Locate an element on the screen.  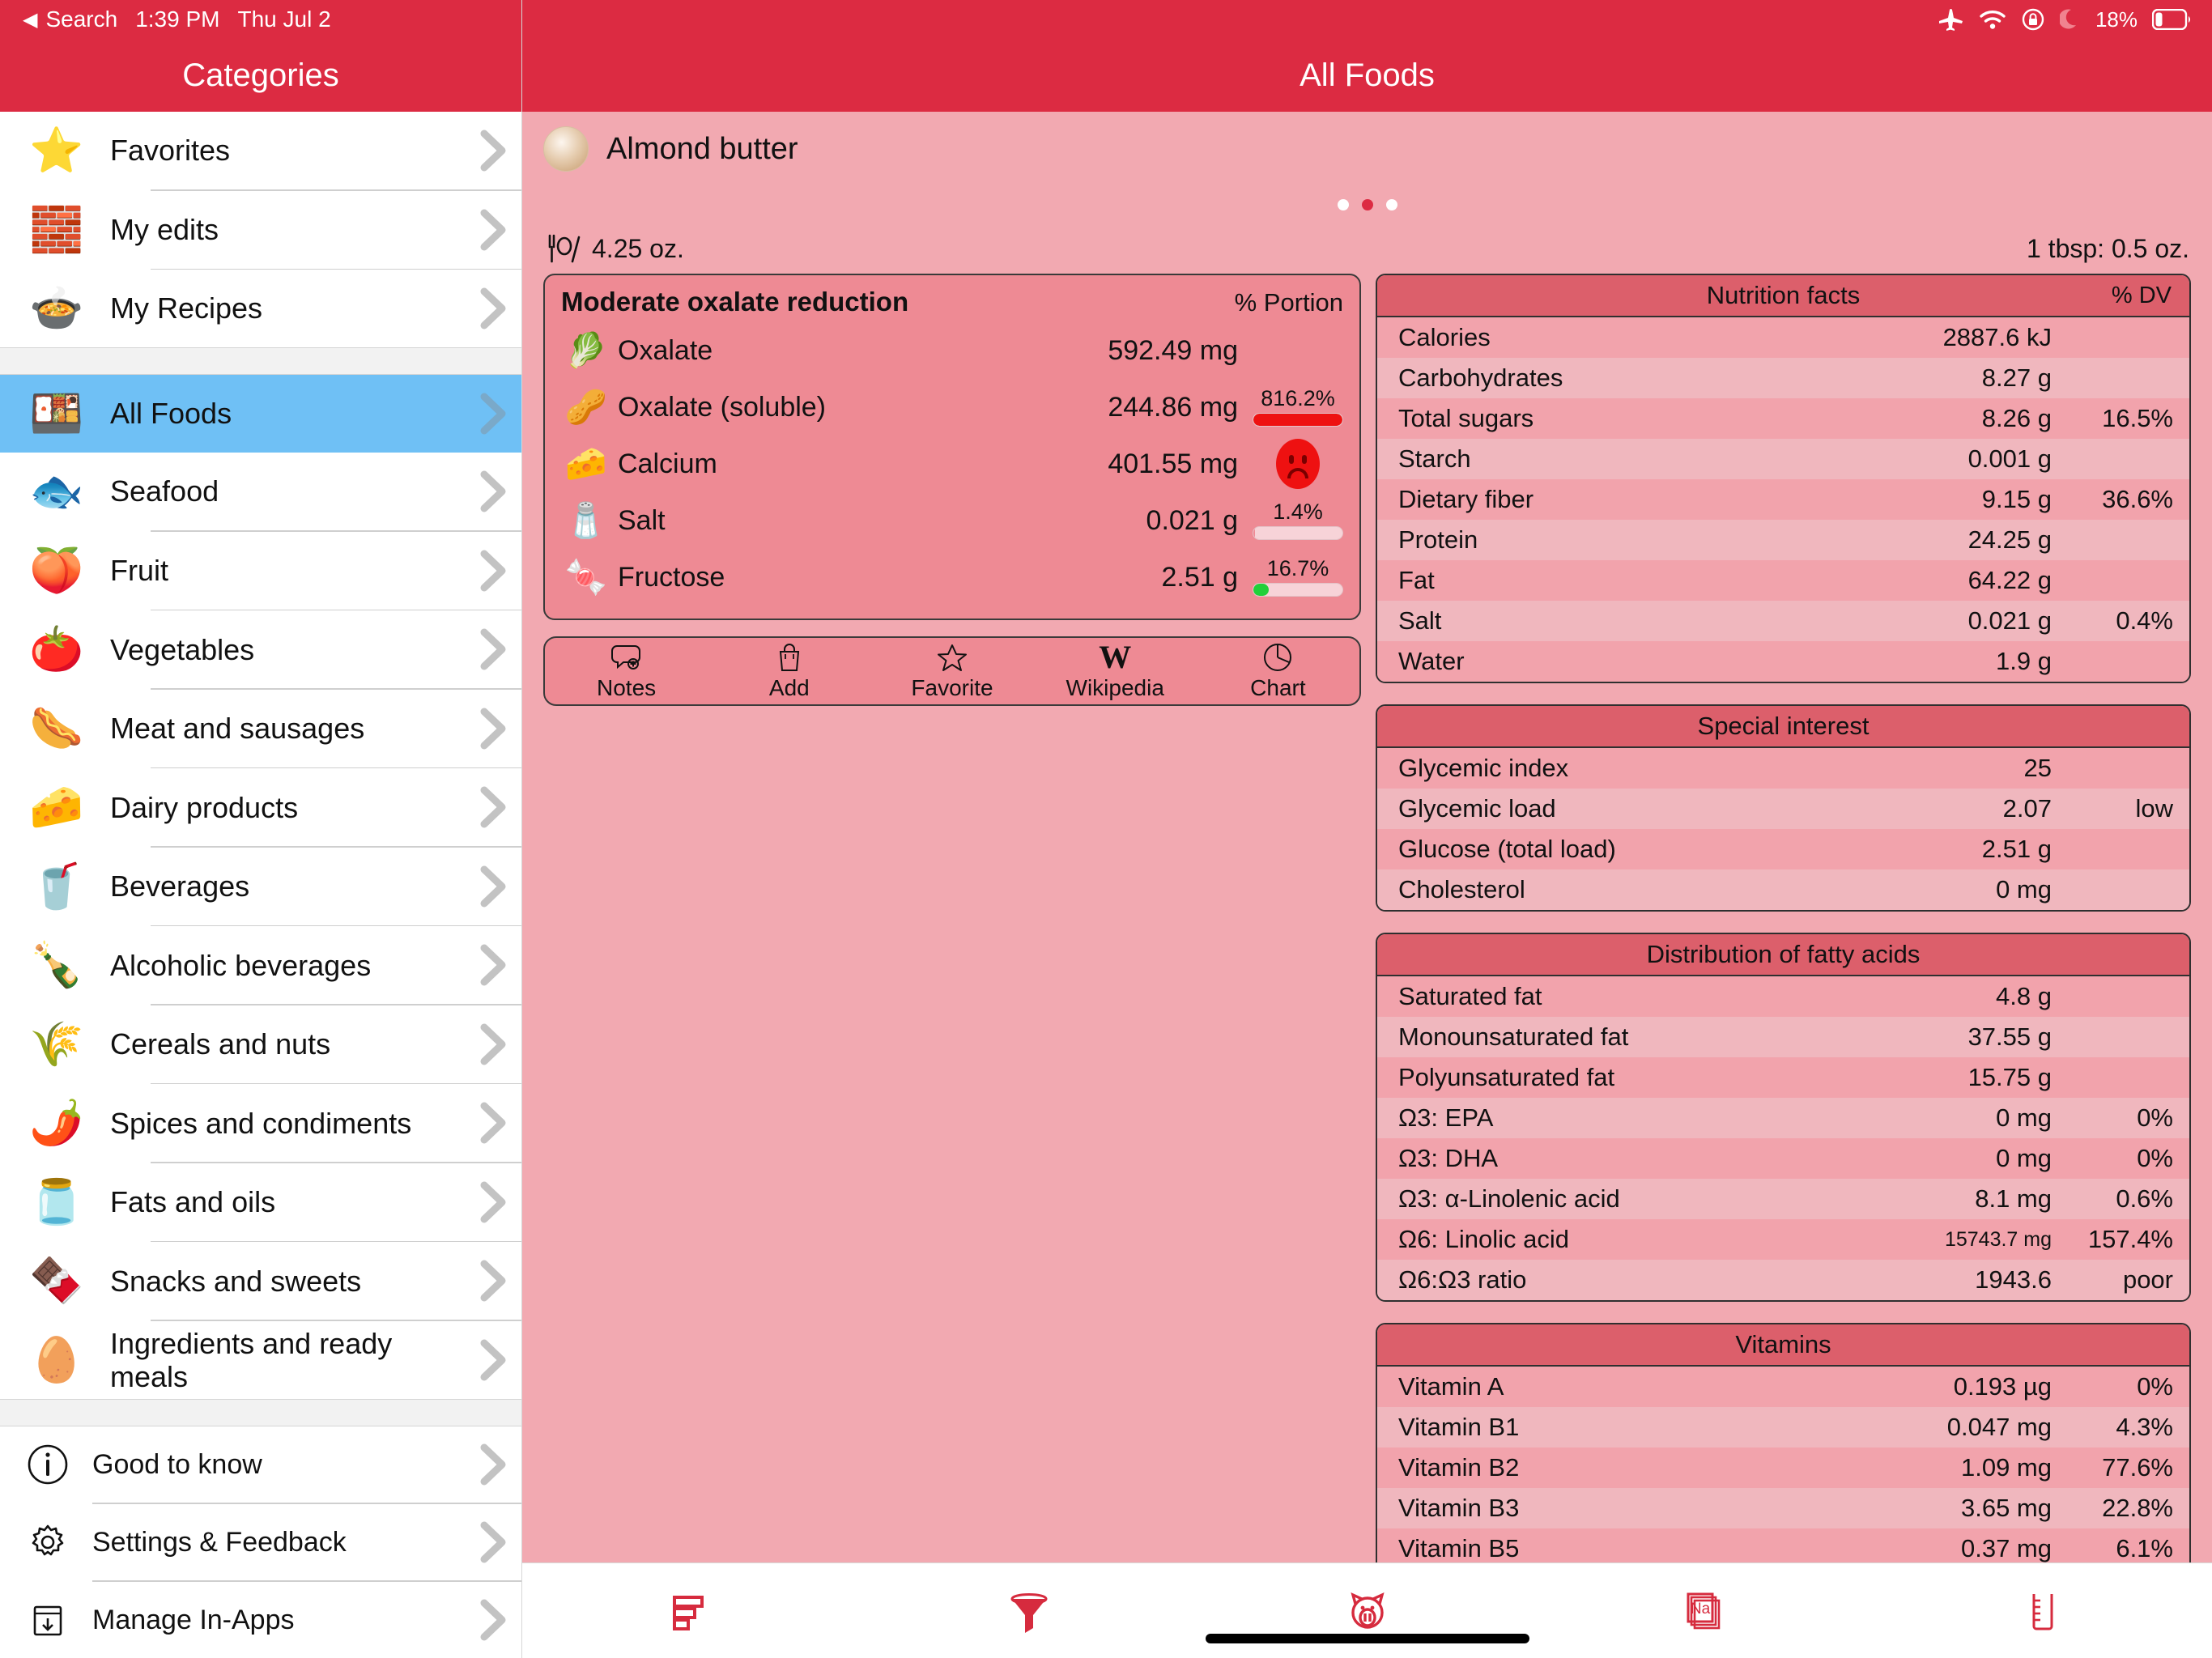
download-box-icon is located at coordinates (48, 1620).